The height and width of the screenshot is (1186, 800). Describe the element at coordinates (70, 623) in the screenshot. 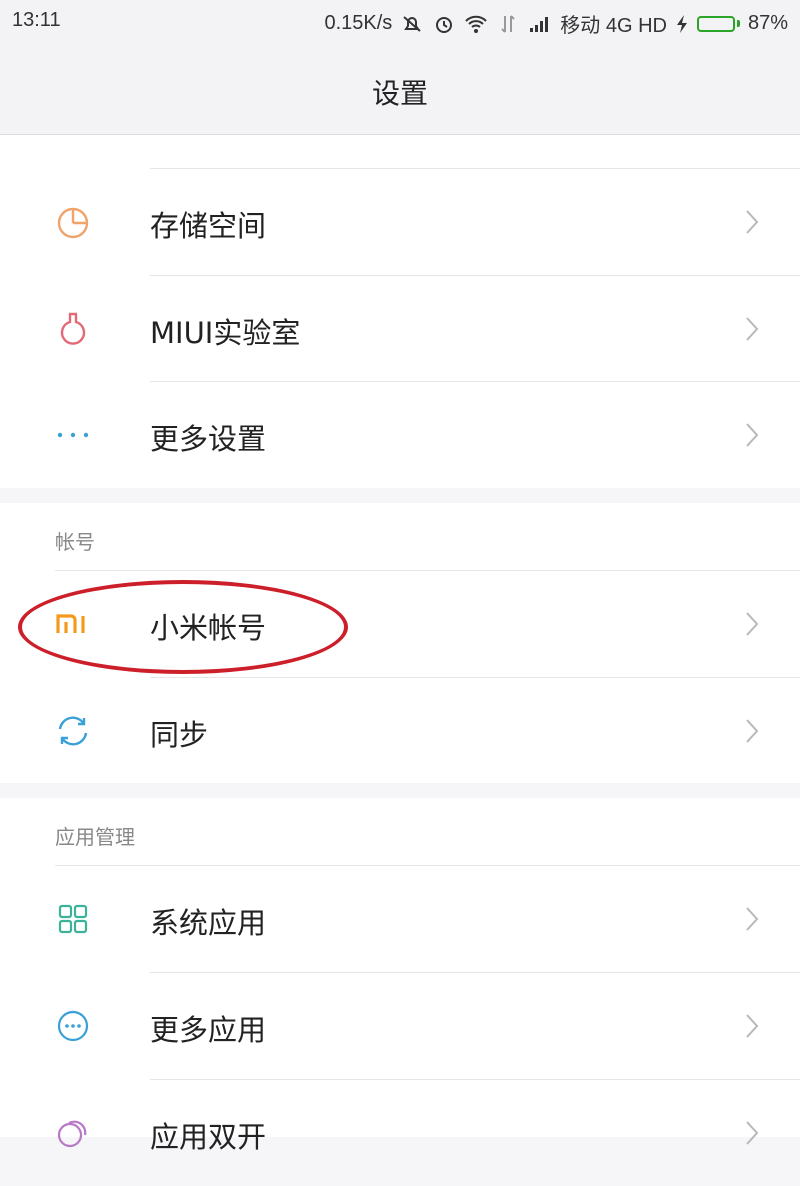

I see `mi-logo-icon` at that location.